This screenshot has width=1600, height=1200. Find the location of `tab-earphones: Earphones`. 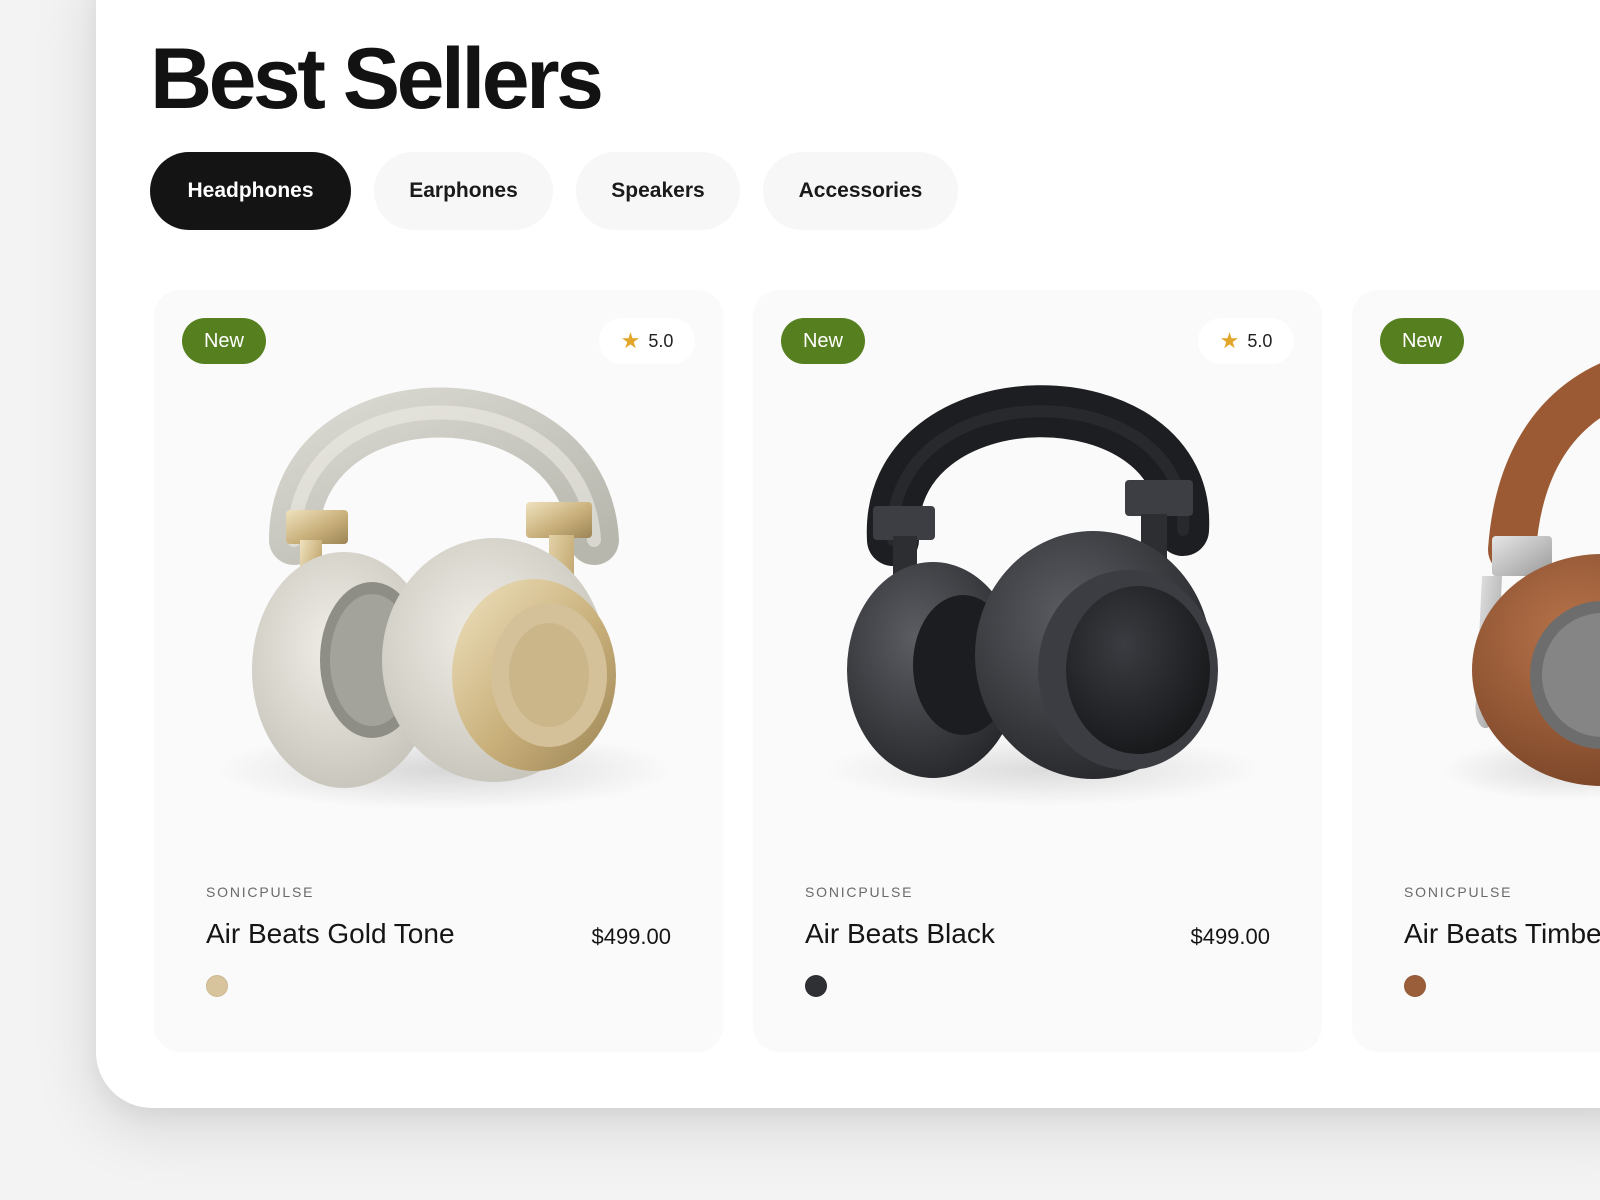

tab-earphones: Earphones is located at coordinates (463, 191).